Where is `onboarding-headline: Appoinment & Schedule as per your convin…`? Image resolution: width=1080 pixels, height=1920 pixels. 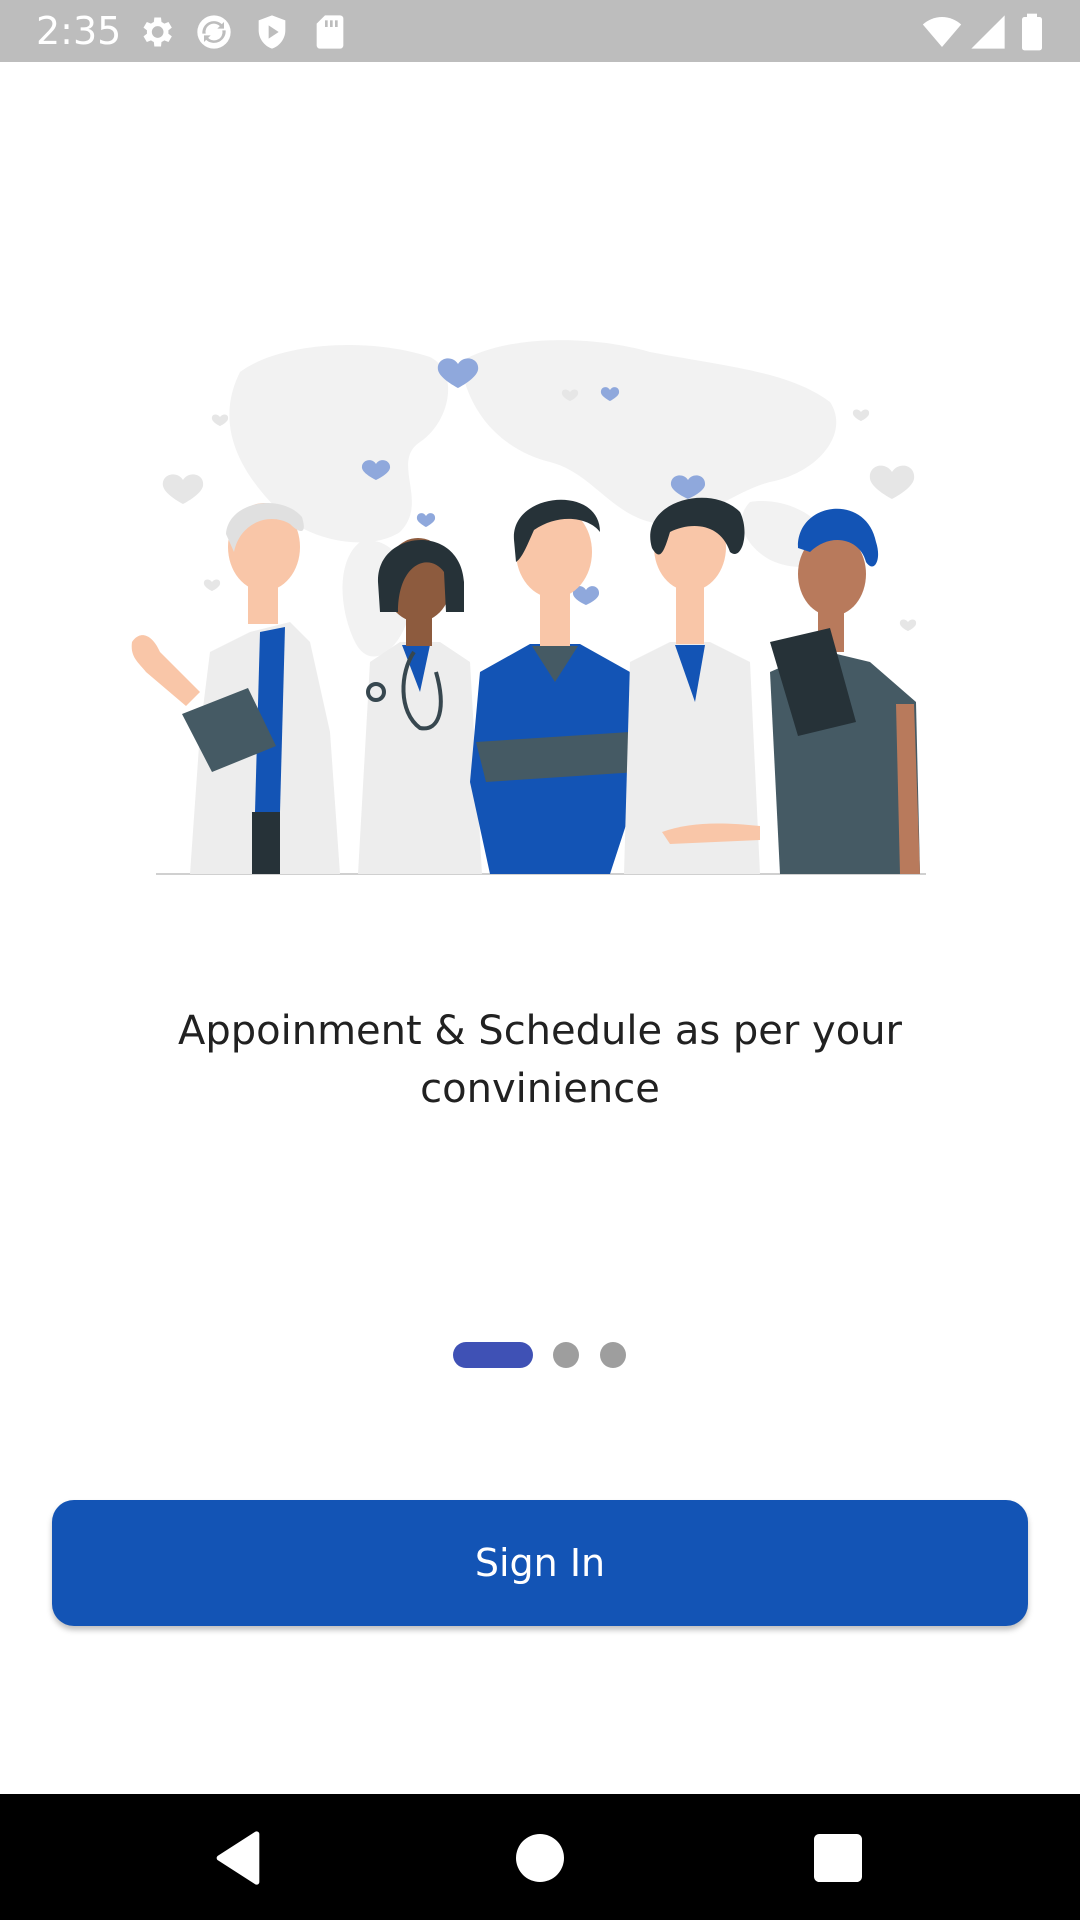
onboarding-headline: Appoinment & Schedule as per your convin… is located at coordinates (539, 1060).